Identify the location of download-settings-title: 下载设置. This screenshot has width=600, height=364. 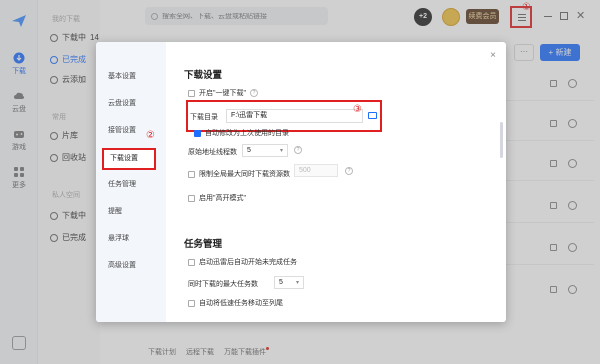
(203, 75).